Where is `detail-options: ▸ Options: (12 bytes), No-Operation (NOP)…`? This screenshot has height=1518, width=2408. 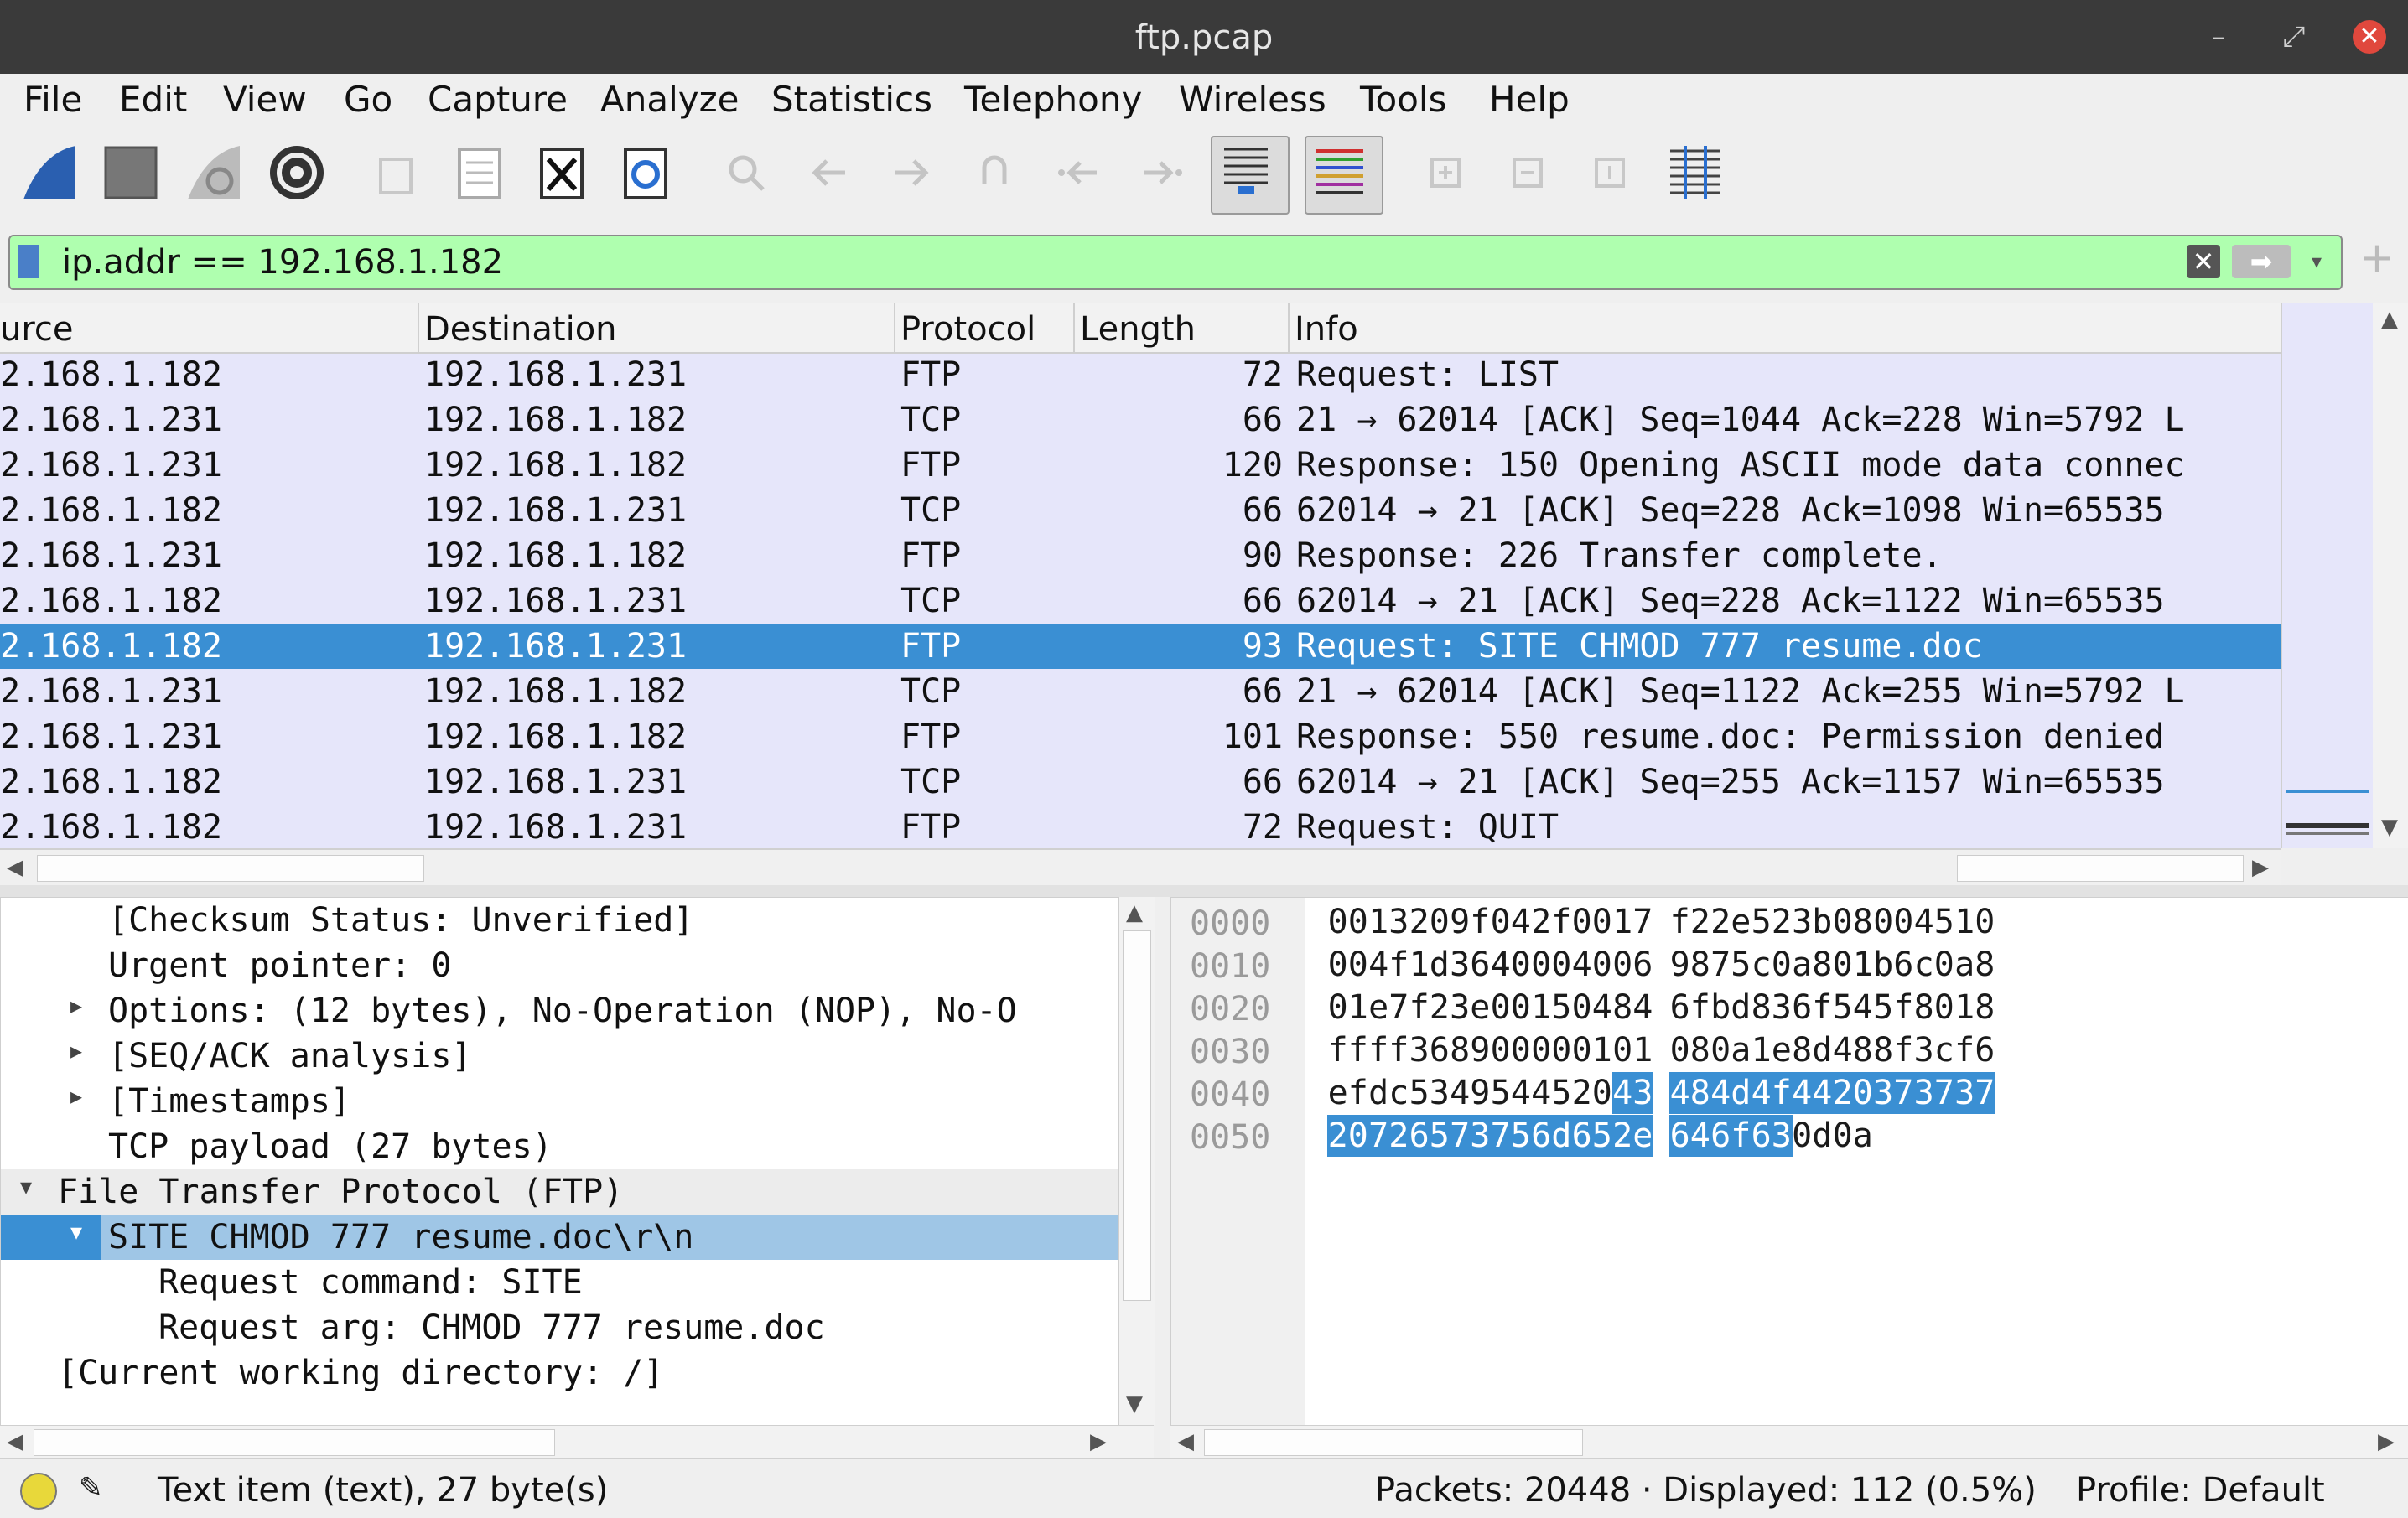
detail-options: ▸ Options: (12 bytes), No-Operation (NOP)… is located at coordinates (560, 1011).